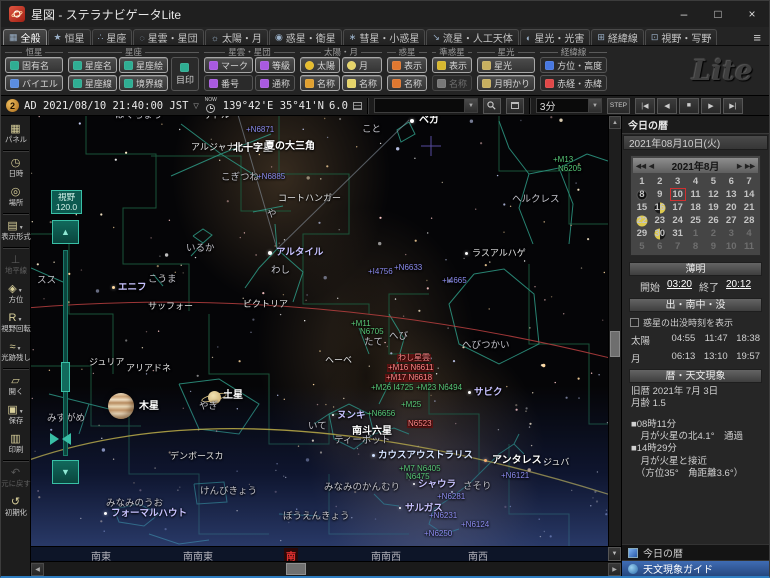  Describe the element at coordinates (470, 105) in the screenshot. I see `search-dropdown-icon: ▼` at that location.